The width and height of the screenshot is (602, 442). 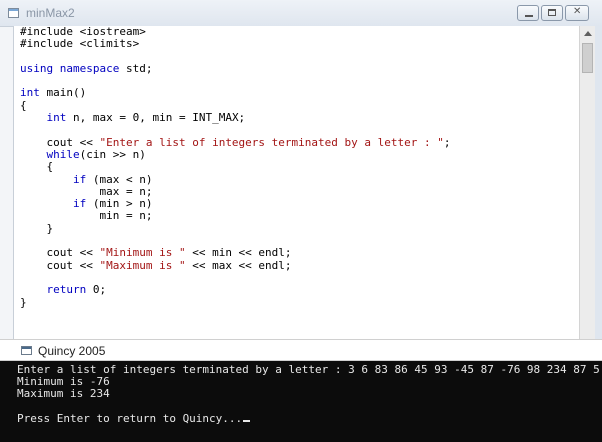 What do you see at coordinates (588, 34) in the screenshot?
I see `scroll-up-arrow-icon` at bounding box center [588, 34].